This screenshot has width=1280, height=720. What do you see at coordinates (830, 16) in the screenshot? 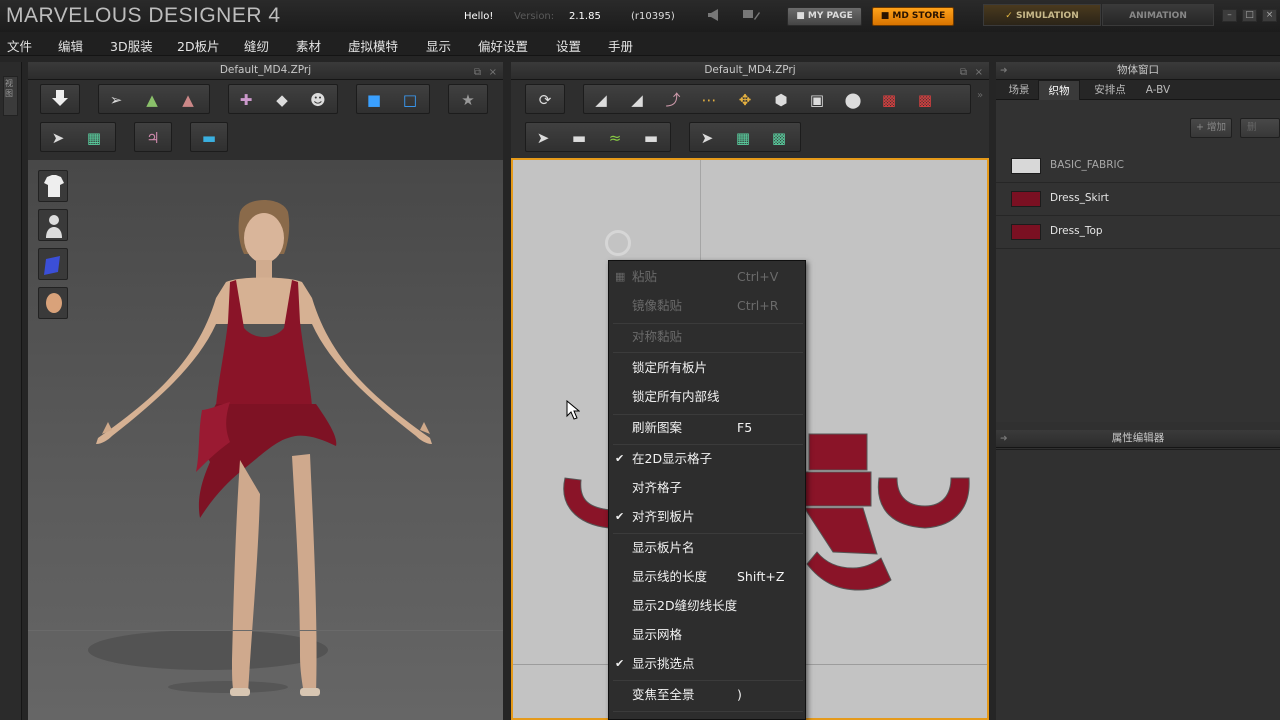
I see `my-page-label: MY PAGE` at bounding box center [830, 16].